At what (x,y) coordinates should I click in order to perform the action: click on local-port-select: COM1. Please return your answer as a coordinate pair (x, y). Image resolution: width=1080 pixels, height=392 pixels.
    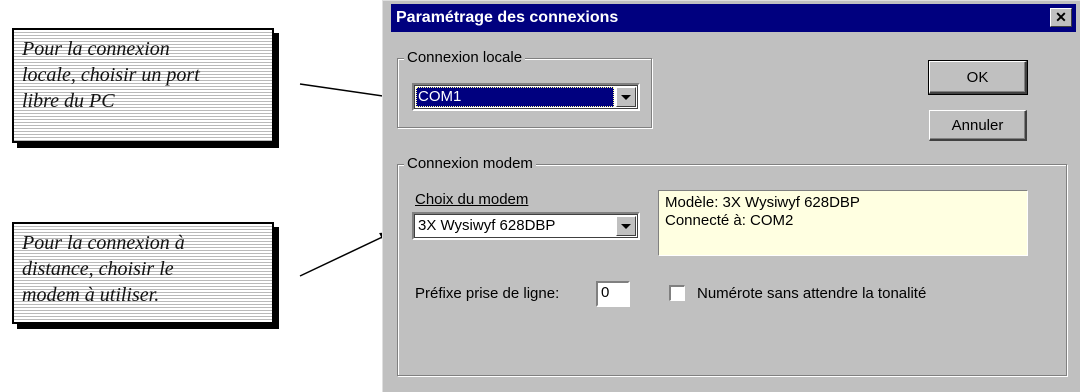
    Looking at the image, I should click on (526, 97).